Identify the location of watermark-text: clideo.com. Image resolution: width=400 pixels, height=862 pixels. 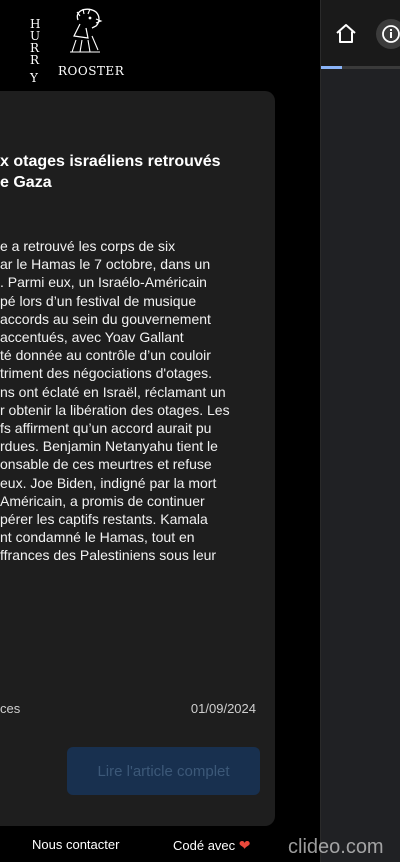
(336, 847).